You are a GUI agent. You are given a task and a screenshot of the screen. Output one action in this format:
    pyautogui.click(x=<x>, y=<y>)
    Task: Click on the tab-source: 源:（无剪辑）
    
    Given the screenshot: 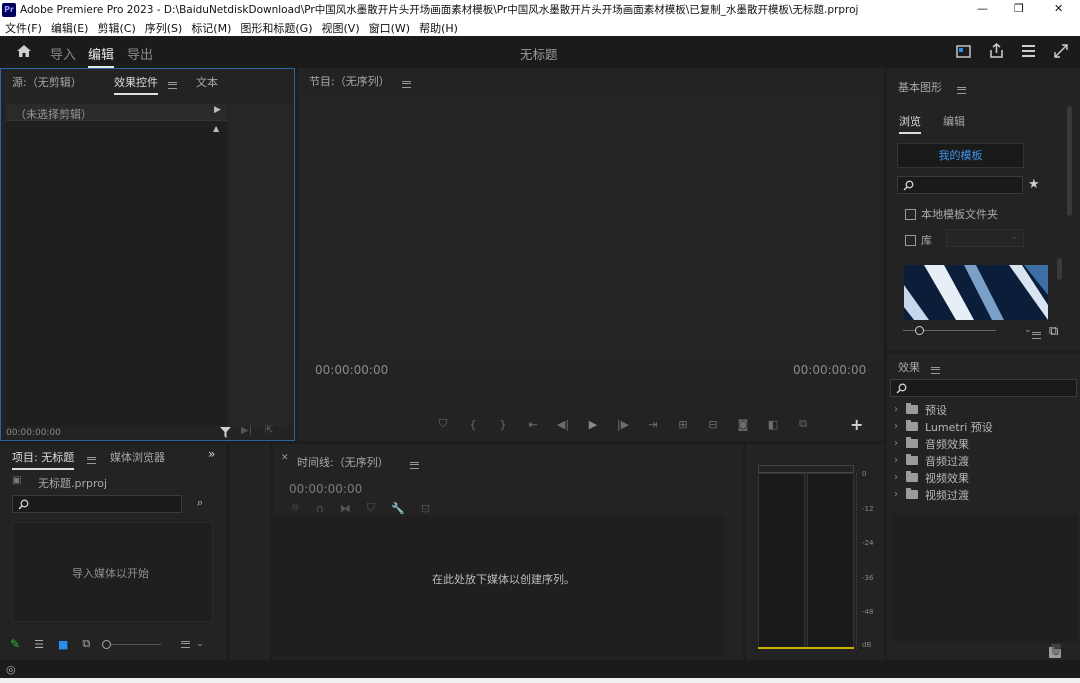 What is the action you would take?
    pyautogui.click(x=47, y=82)
    